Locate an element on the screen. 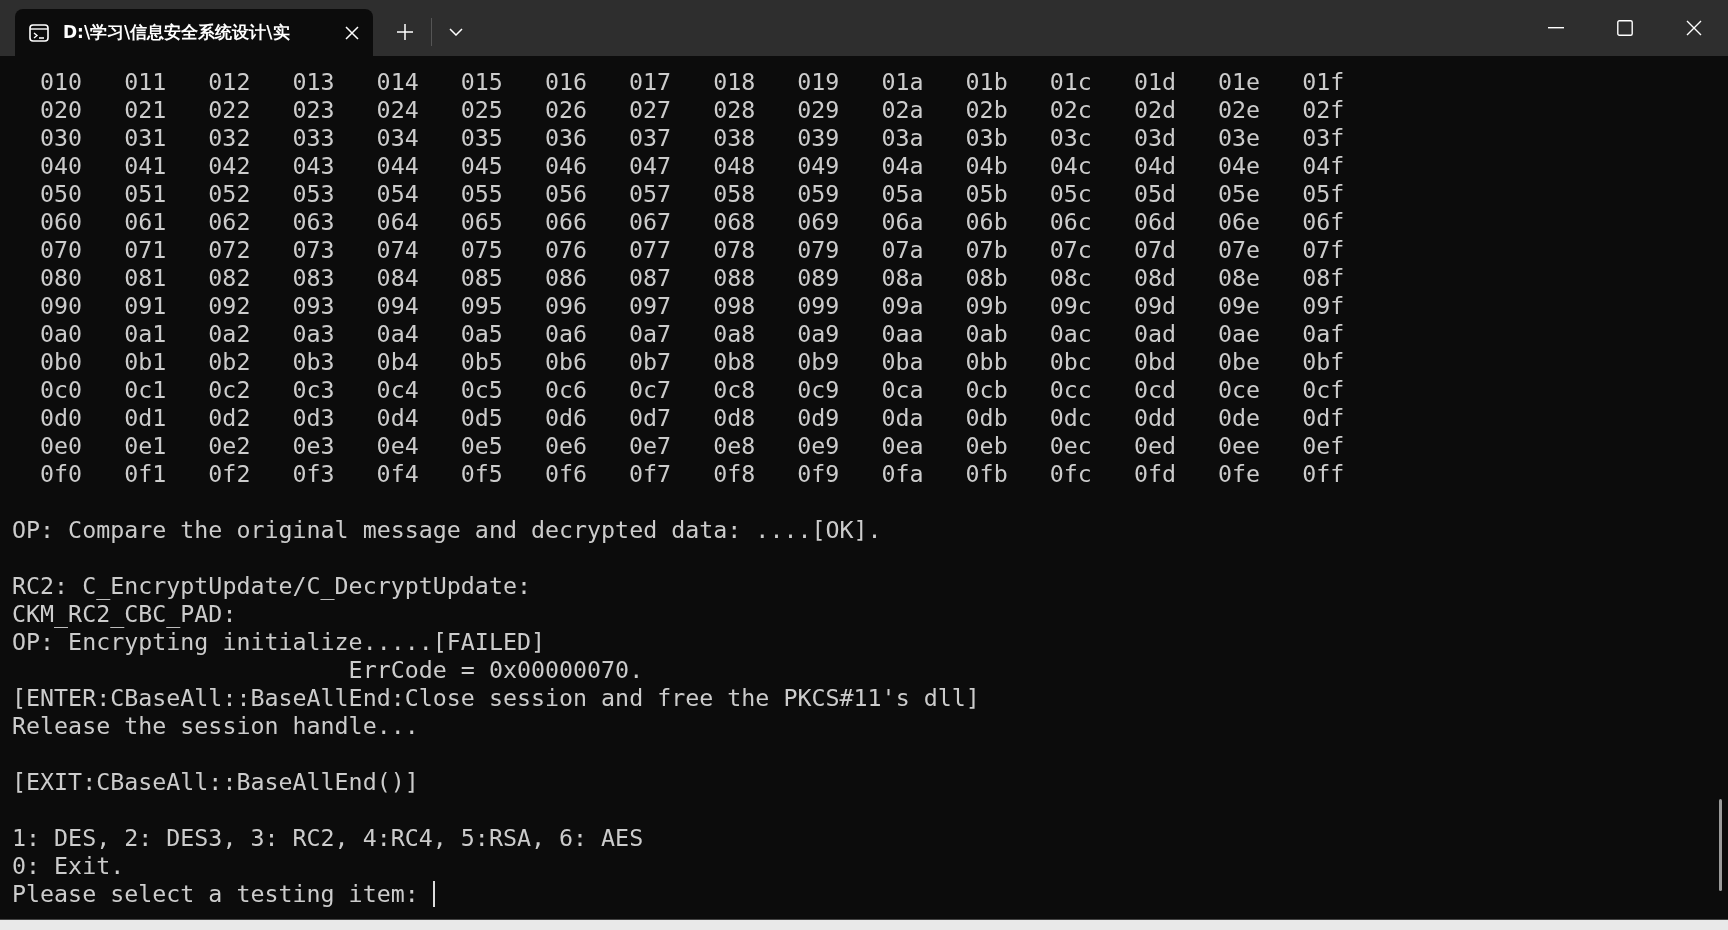 The image size is (1728, 930). hex-value: 0ed is located at coordinates (1154, 445).